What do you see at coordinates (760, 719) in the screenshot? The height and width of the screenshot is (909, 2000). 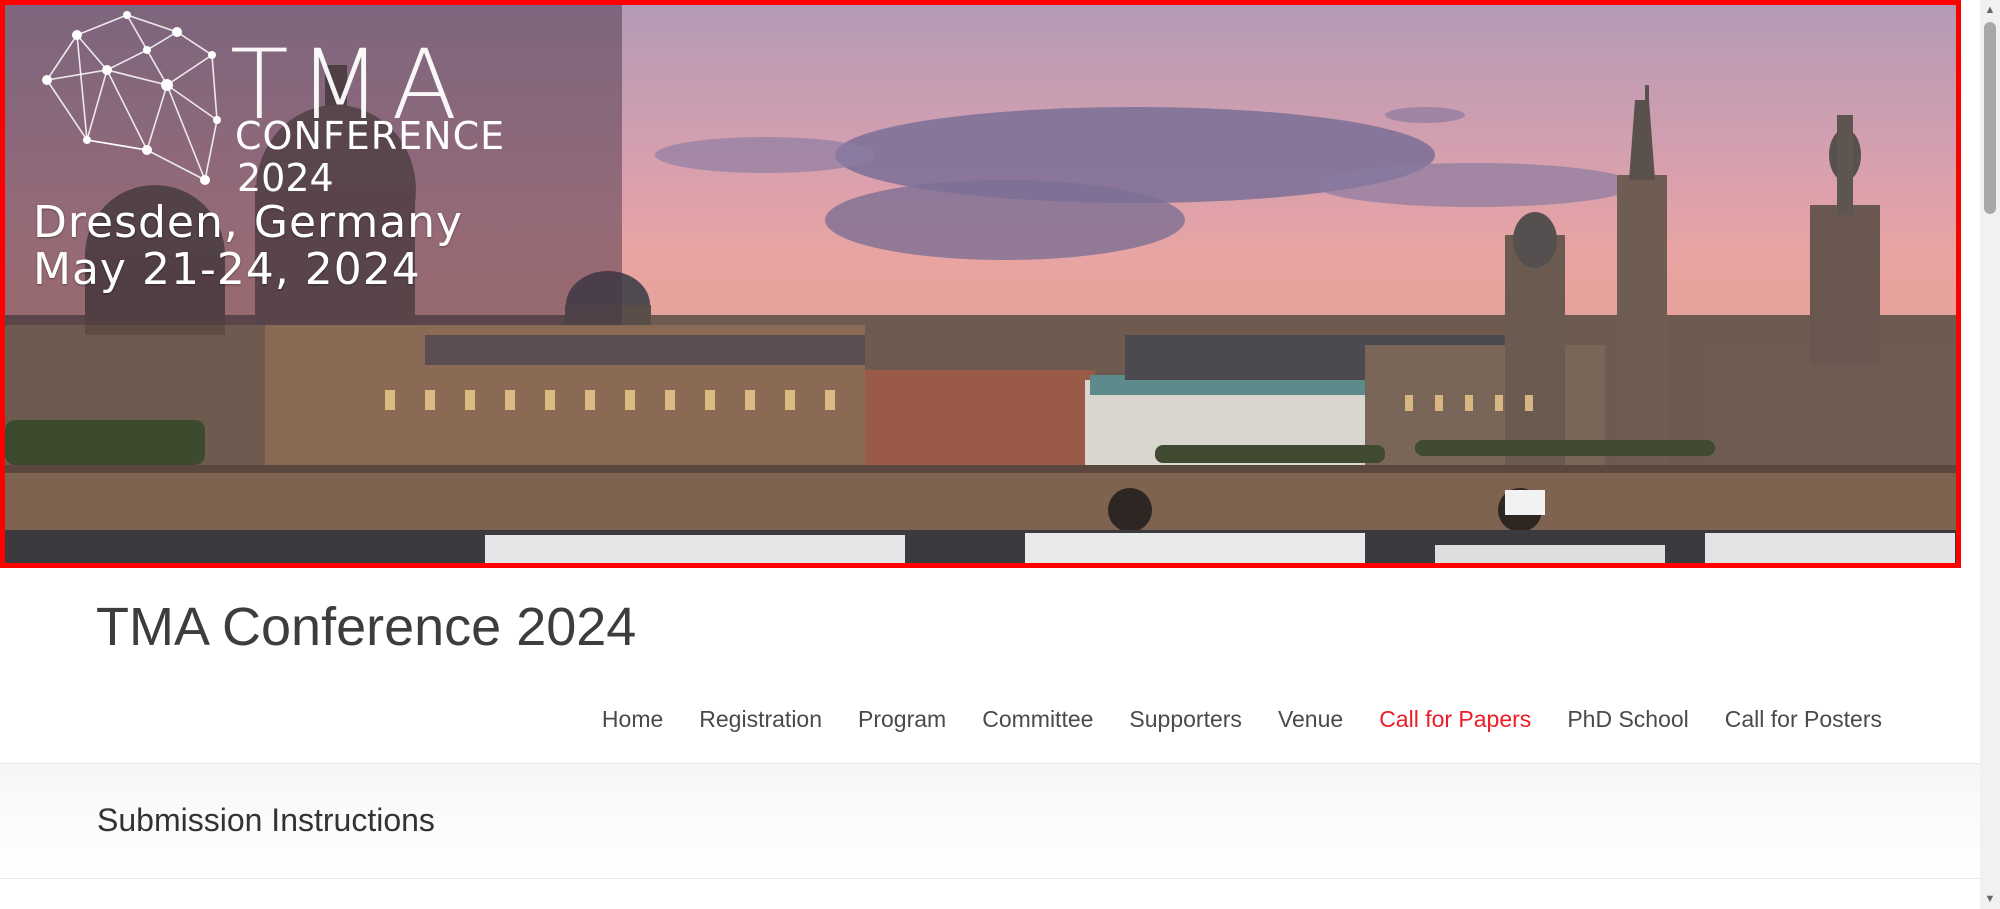 I see `nav-item-registration: Registration` at bounding box center [760, 719].